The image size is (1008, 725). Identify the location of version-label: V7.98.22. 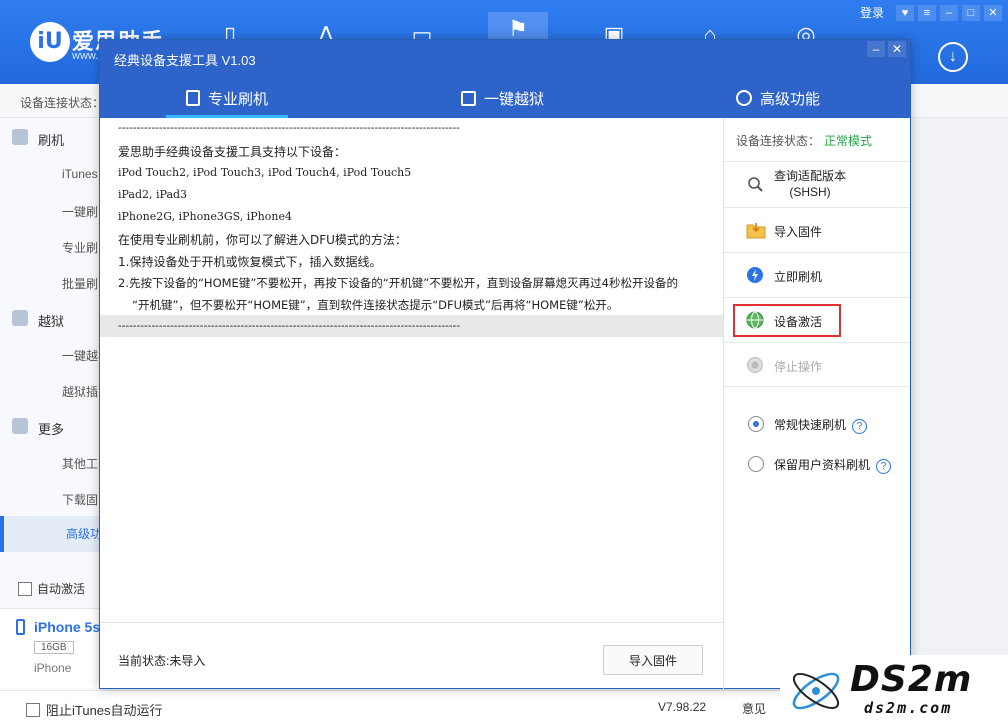
(682, 707).